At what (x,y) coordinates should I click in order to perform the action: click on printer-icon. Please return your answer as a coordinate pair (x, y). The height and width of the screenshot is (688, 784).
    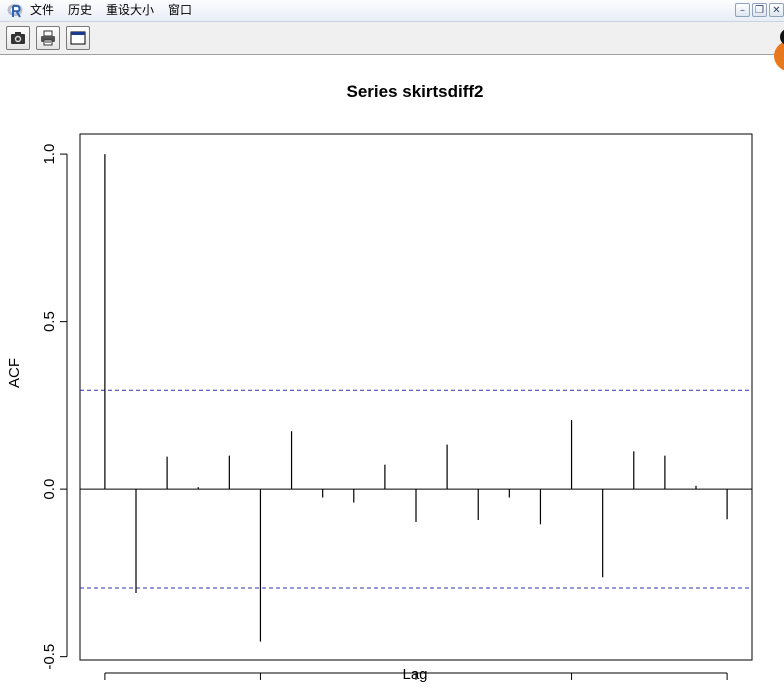
    Looking at the image, I should click on (48, 38).